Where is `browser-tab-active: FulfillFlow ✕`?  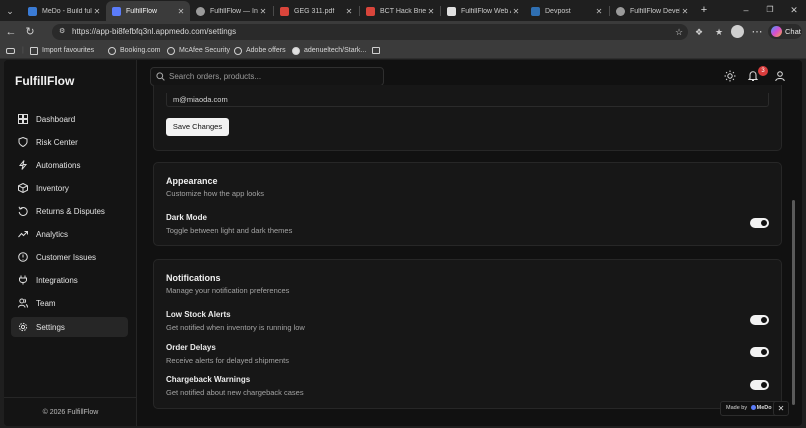
browser-tab-active: FulfillFlow ✕ is located at coordinates (148, 11).